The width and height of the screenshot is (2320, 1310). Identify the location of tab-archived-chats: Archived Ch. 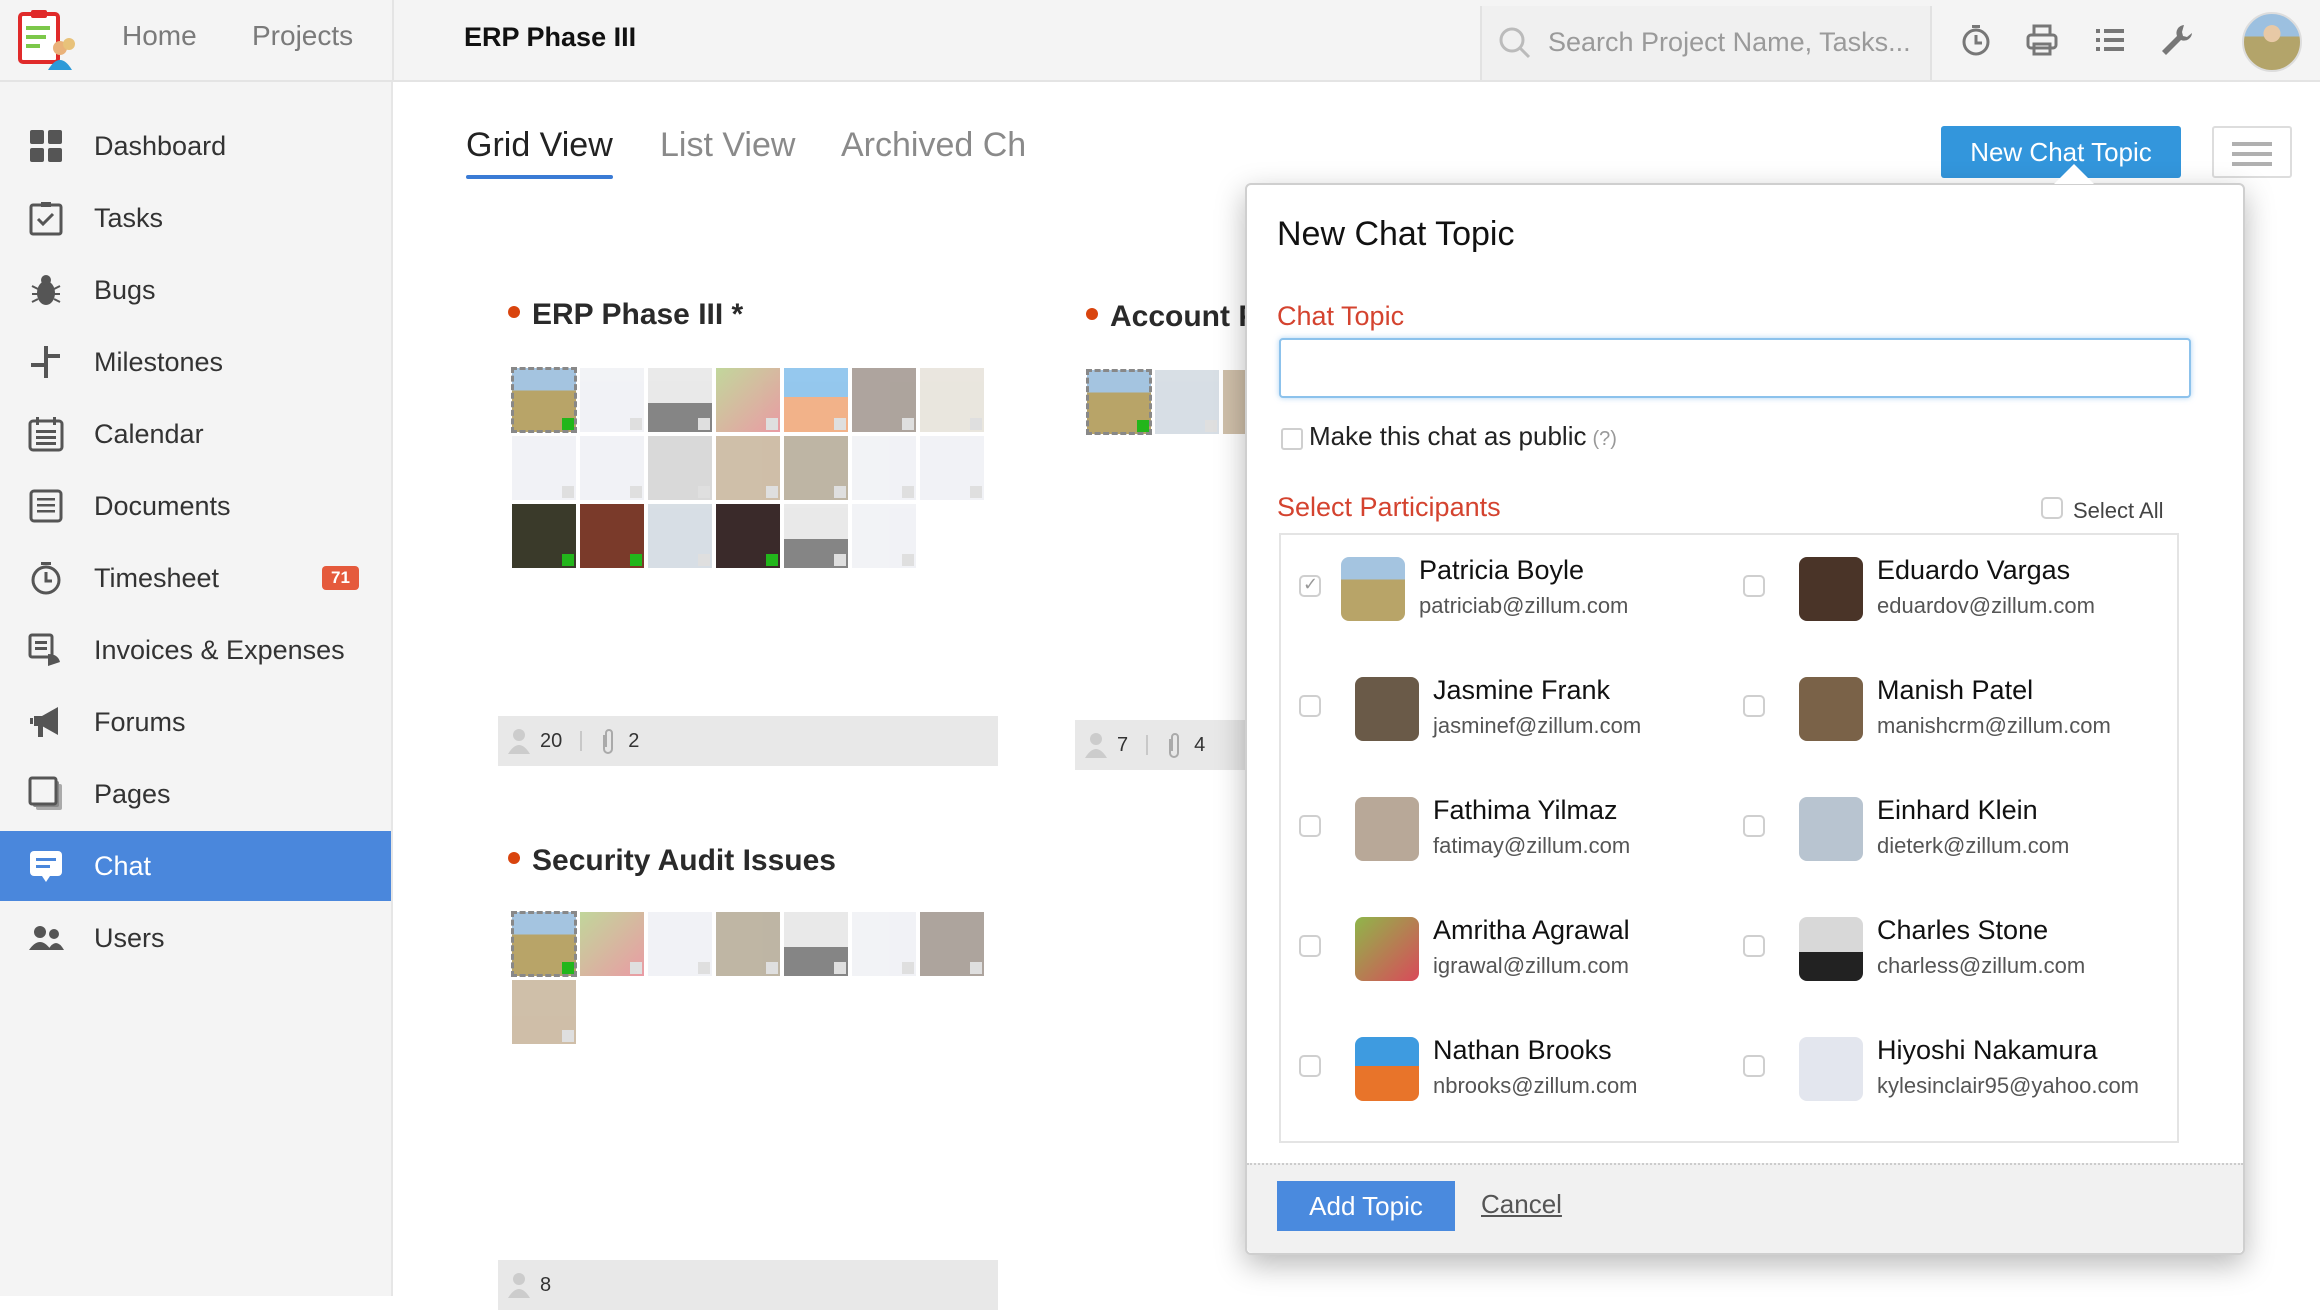
(933, 145).